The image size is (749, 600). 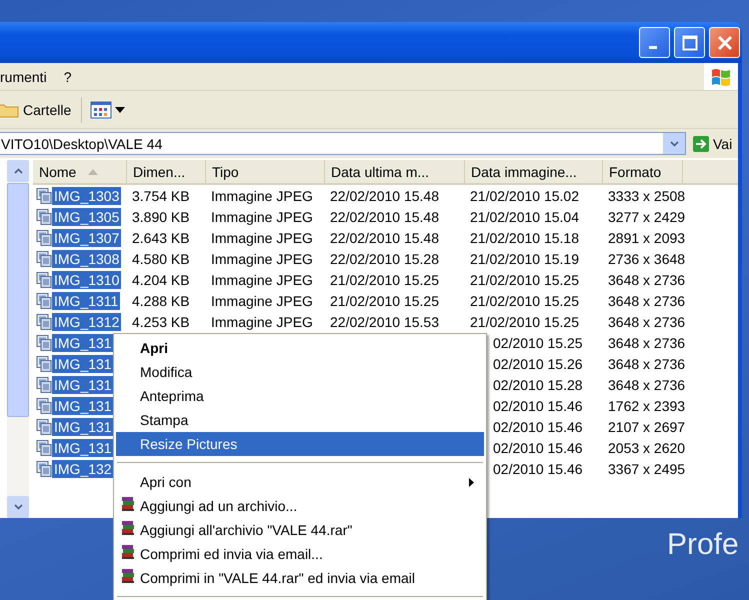 I want to click on file-name: IMG_1308, so click(x=87, y=259).